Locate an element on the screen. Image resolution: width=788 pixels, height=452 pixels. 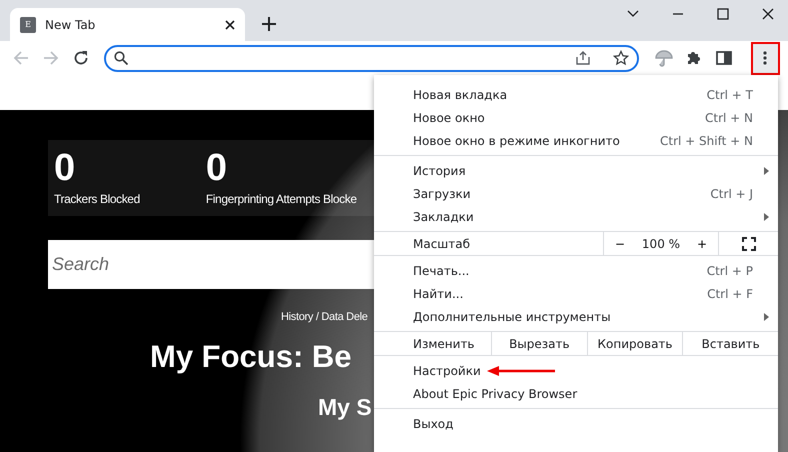
fullscreen-icon is located at coordinates (749, 243).